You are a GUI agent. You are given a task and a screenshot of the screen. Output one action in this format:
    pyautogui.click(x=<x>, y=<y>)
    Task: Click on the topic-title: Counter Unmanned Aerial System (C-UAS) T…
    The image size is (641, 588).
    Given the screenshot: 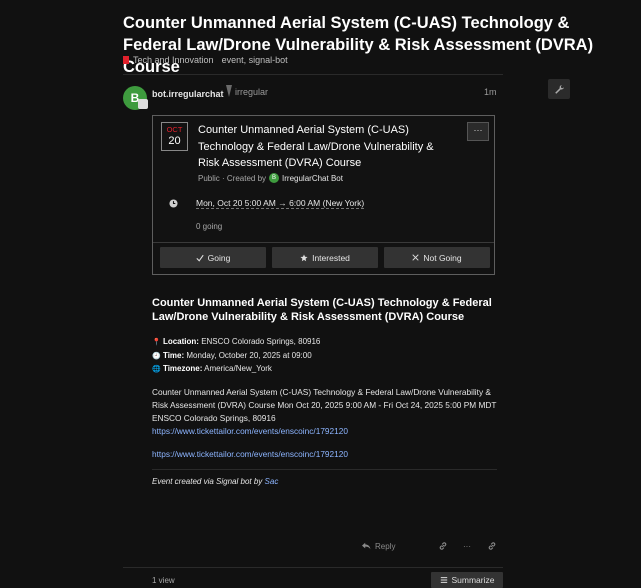 What is the action you would take?
    pyautogui.click(x=358, y=45)
    